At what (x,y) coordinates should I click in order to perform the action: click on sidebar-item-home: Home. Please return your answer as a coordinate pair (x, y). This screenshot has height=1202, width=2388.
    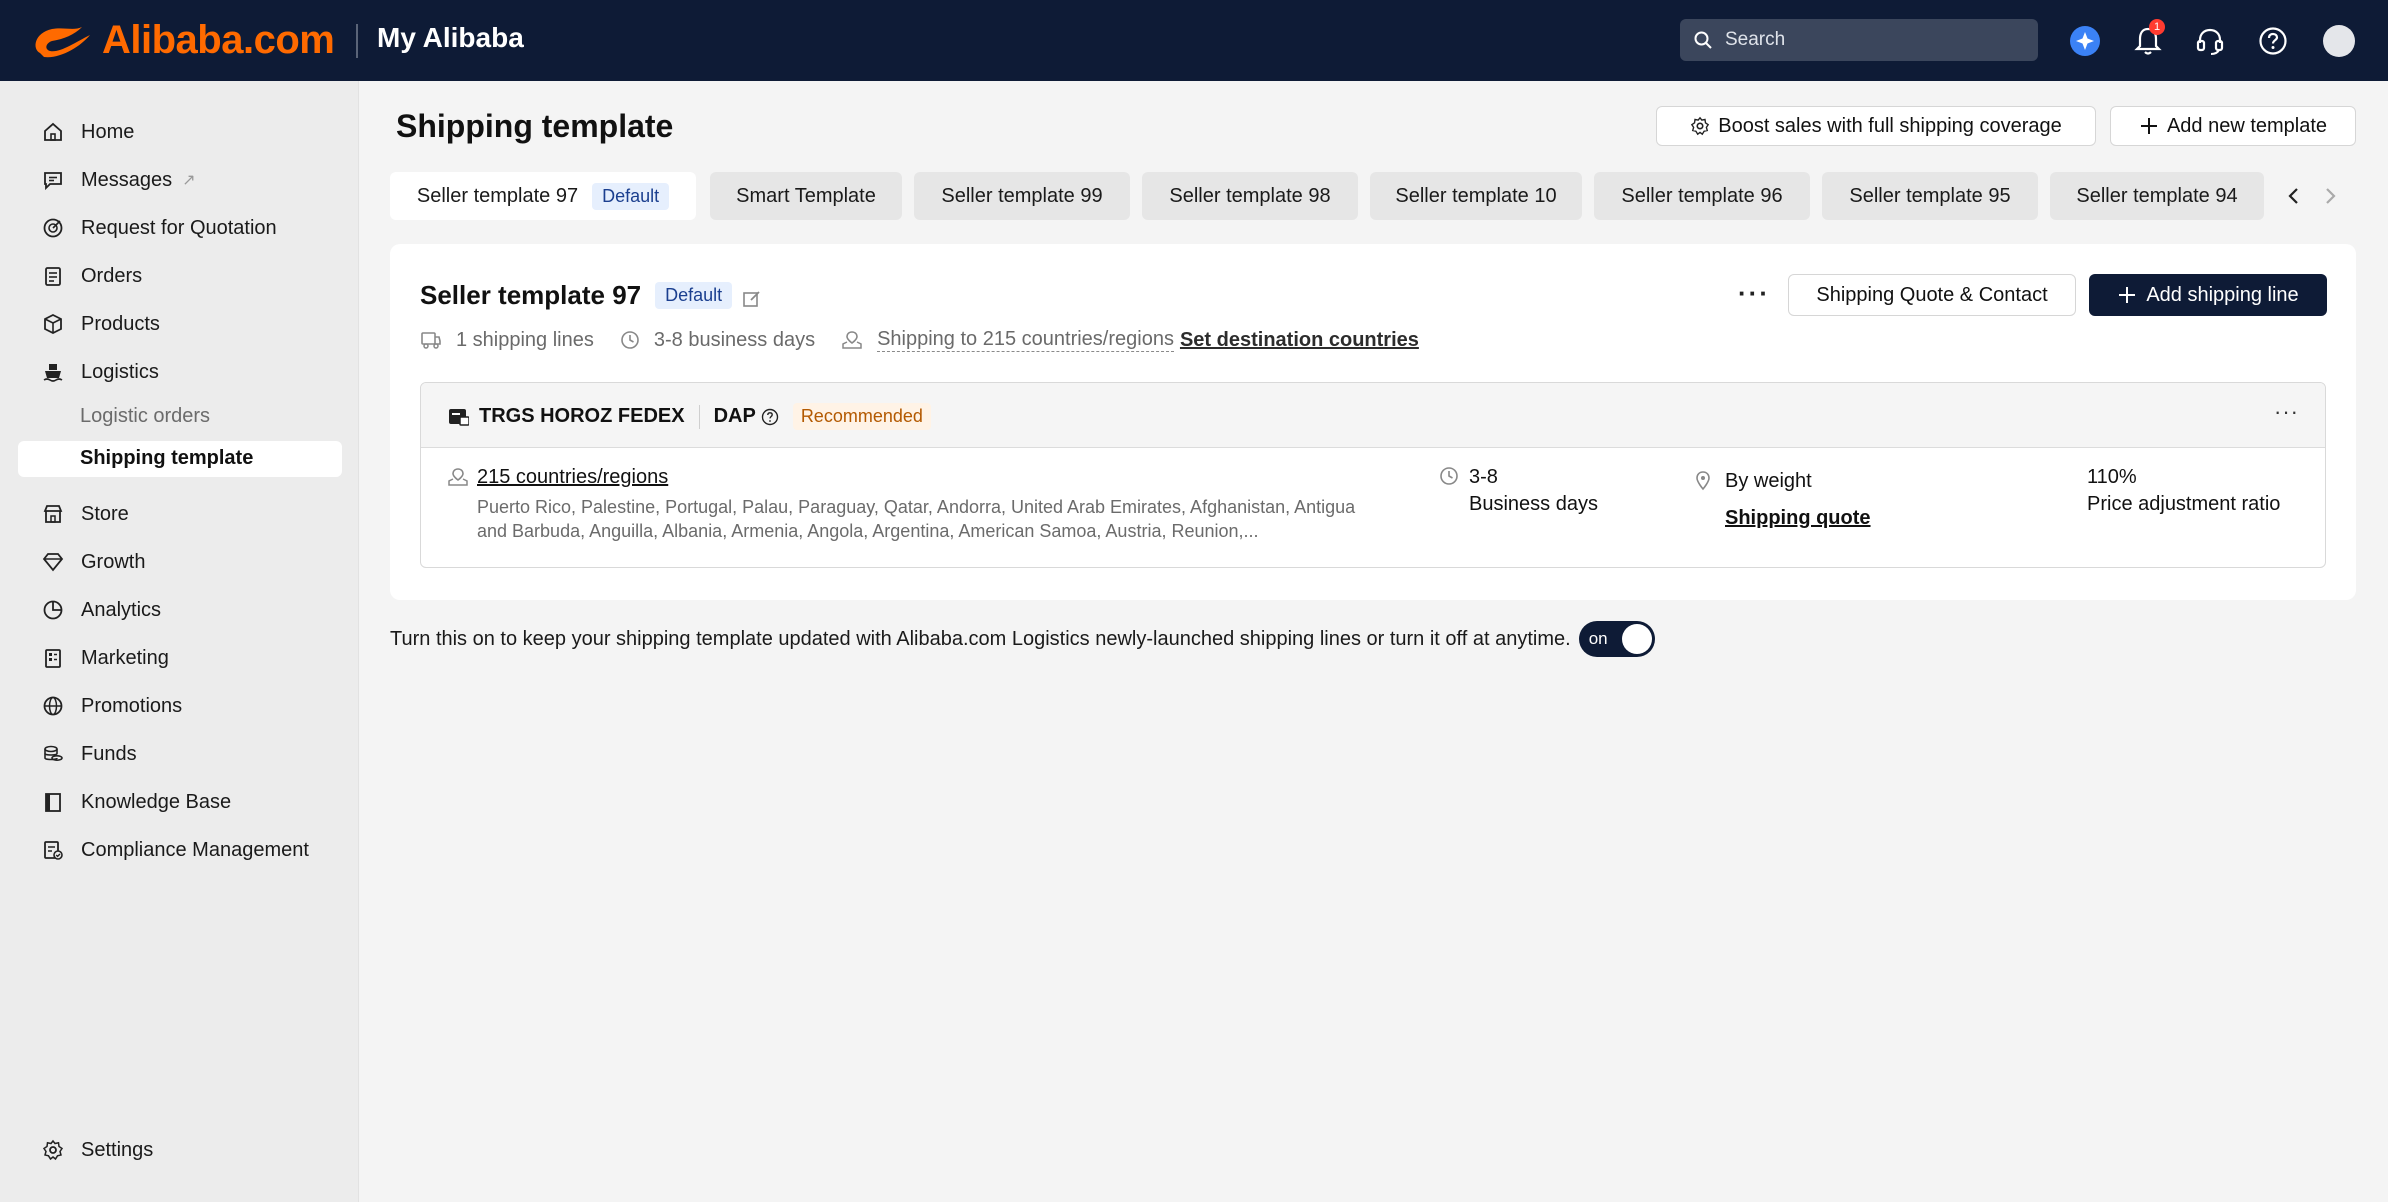
    Looking at the image, I should click on (87, 132).